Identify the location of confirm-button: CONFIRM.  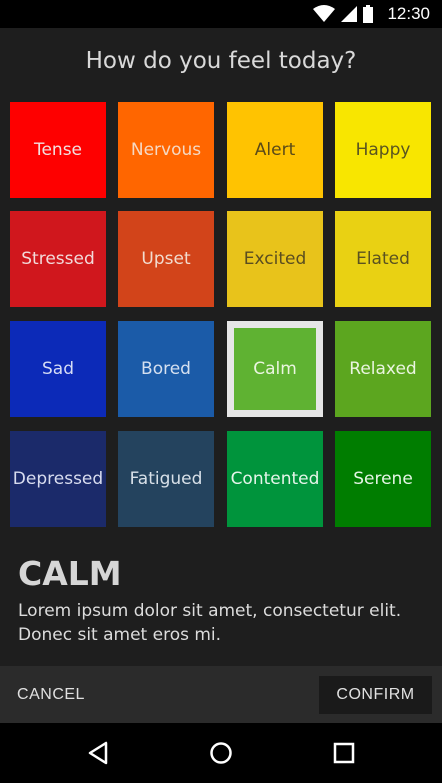
(375, 695).